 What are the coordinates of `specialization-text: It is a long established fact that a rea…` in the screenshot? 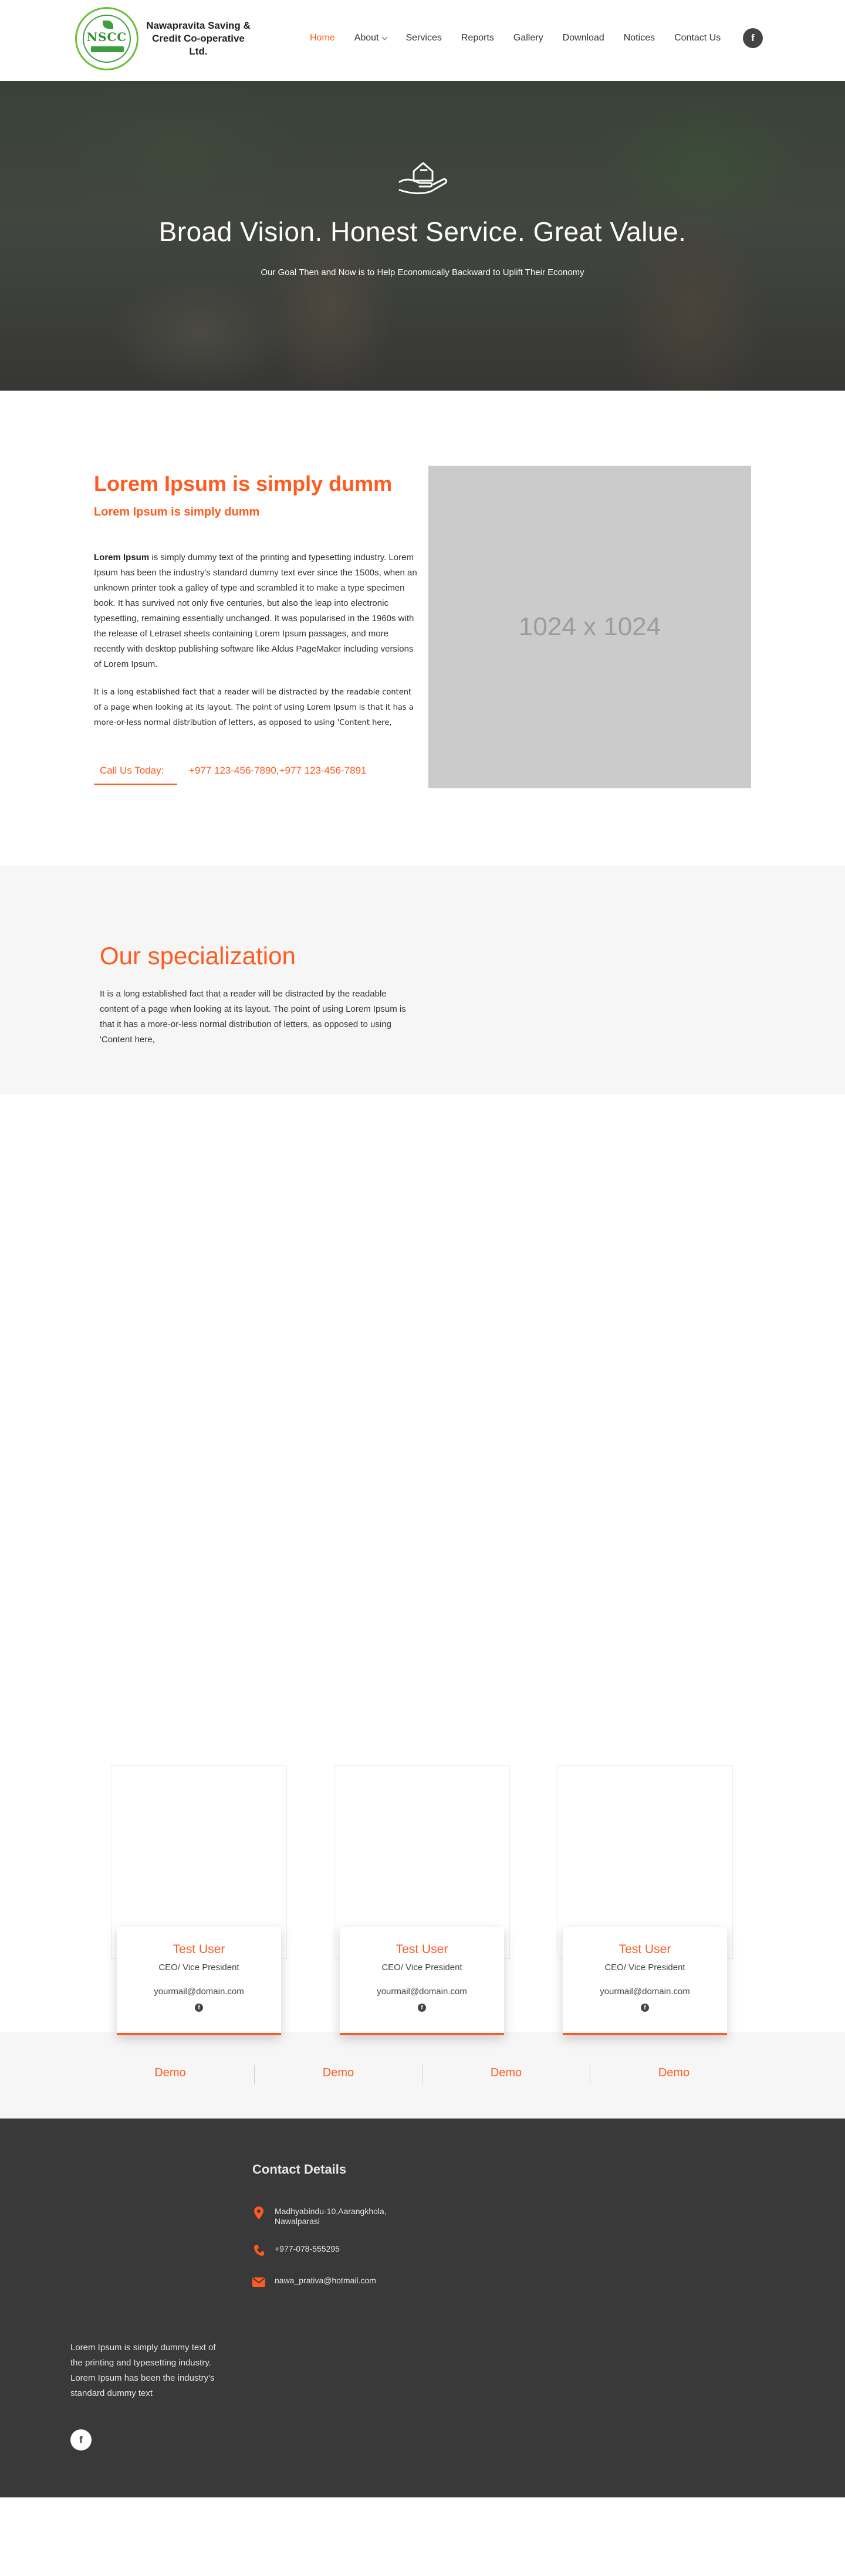 It's located at (253, 1017).